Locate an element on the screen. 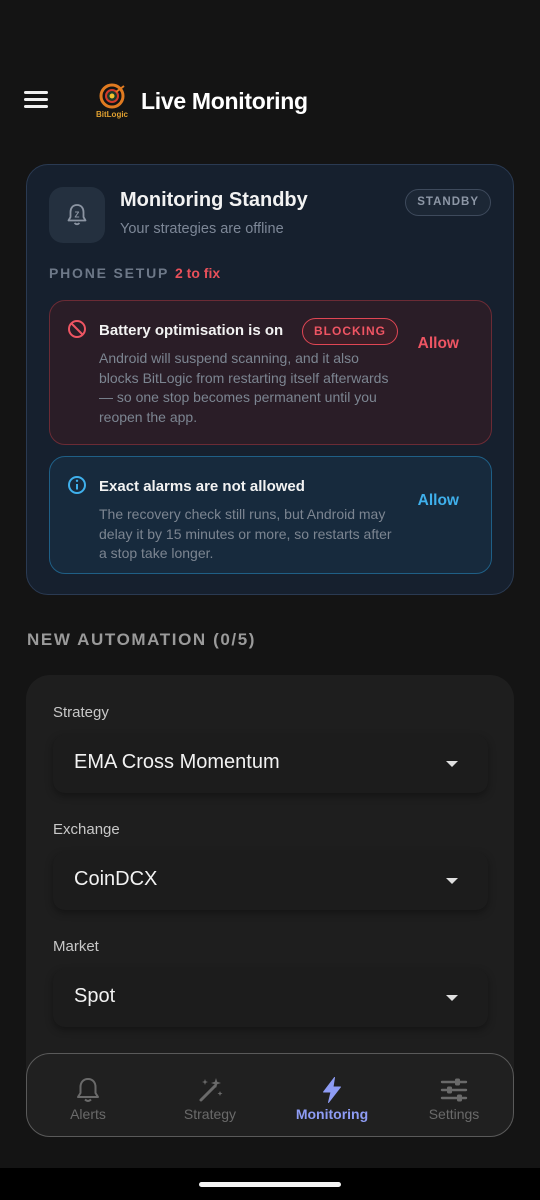 The width and height of the screenshot is (540, 1200). allow-battery-button: Allow is located at coordinates (438, 344).